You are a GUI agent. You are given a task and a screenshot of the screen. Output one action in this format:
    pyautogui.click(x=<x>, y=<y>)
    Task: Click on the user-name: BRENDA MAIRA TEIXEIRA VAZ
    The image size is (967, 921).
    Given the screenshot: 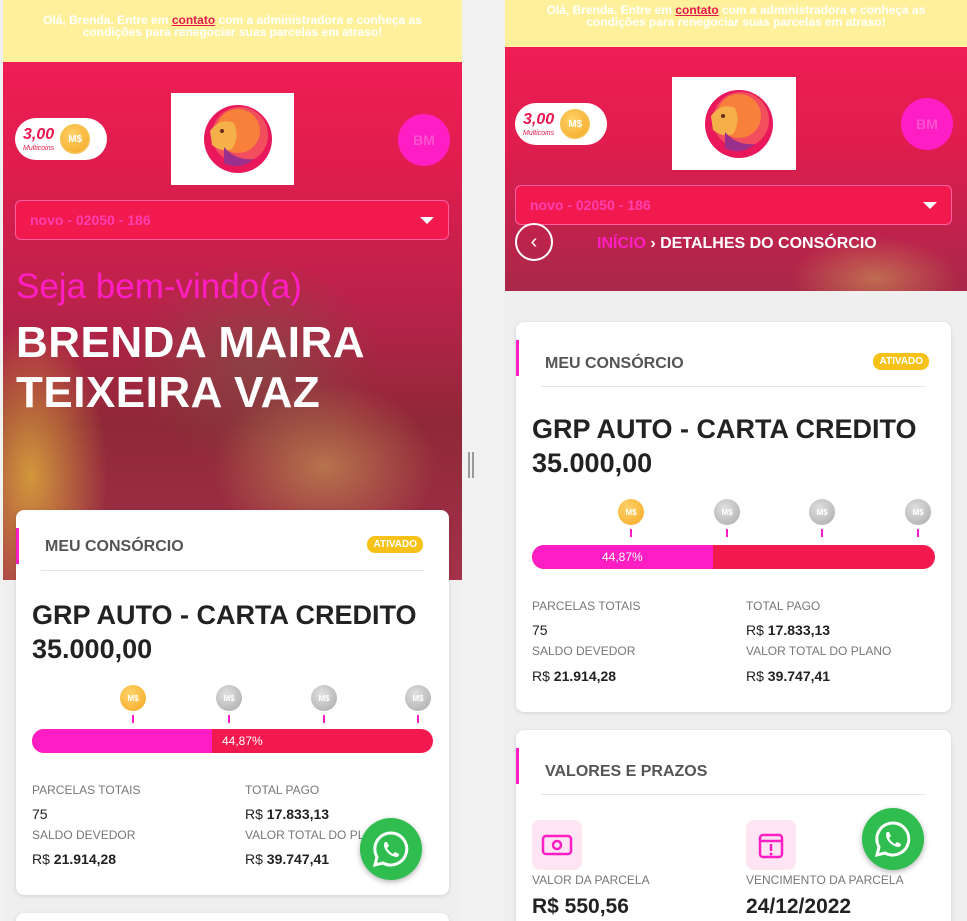 What is the action you would take?
    pyautogui.click(x=190, y=368)
    